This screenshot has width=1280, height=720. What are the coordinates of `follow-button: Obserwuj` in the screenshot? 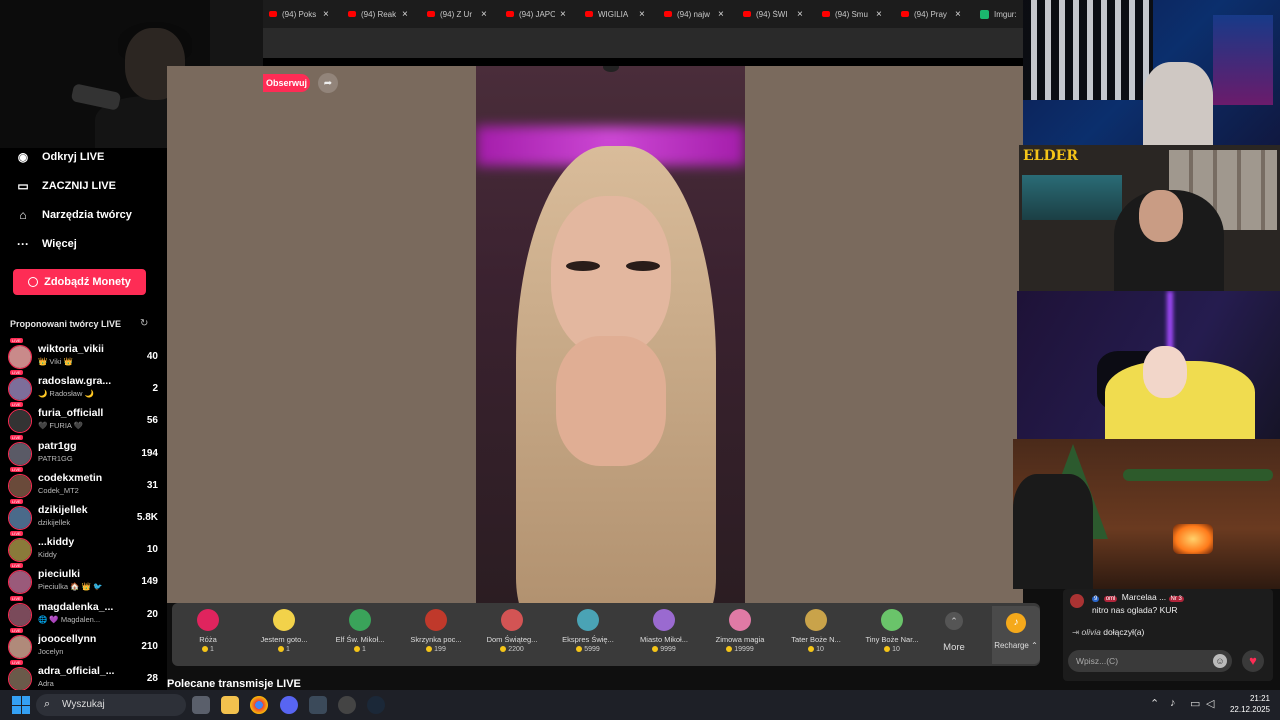 It's located at (286, 83).